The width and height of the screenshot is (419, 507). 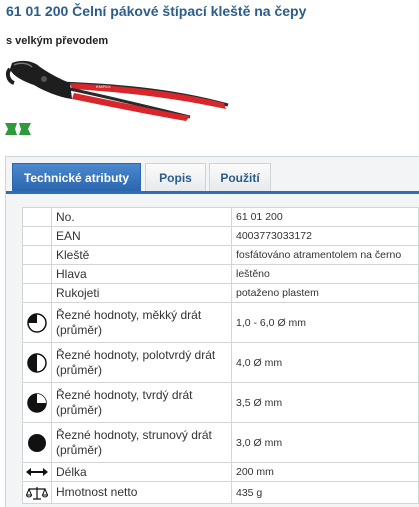 I want to click on spec-value: leštěno, so click(x=325, y=274).